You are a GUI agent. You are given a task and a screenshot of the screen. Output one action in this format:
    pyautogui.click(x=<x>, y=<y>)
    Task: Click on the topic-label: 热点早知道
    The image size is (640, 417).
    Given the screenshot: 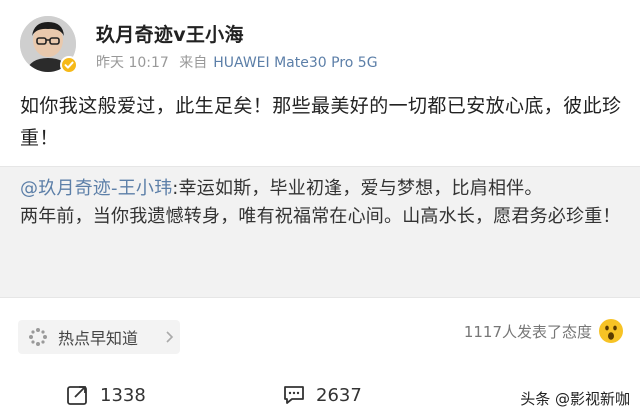 What is the action you would take?
    pyautogui.click(x=98, y=338)
    